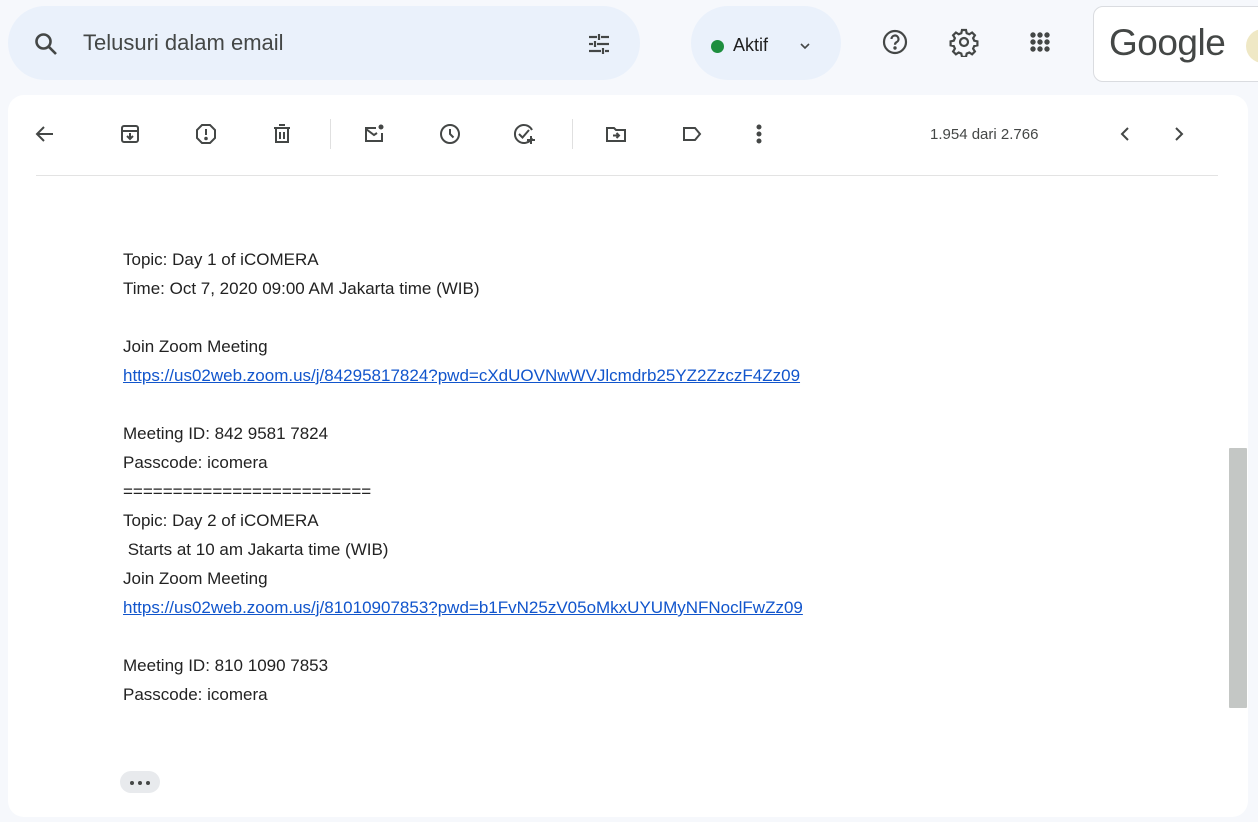 This screenshot has height=822, width=1258. What do you see at coordinates (247, 491) in the screenshot?
I see `message-line: =========================` at bounding box center [247, 491].